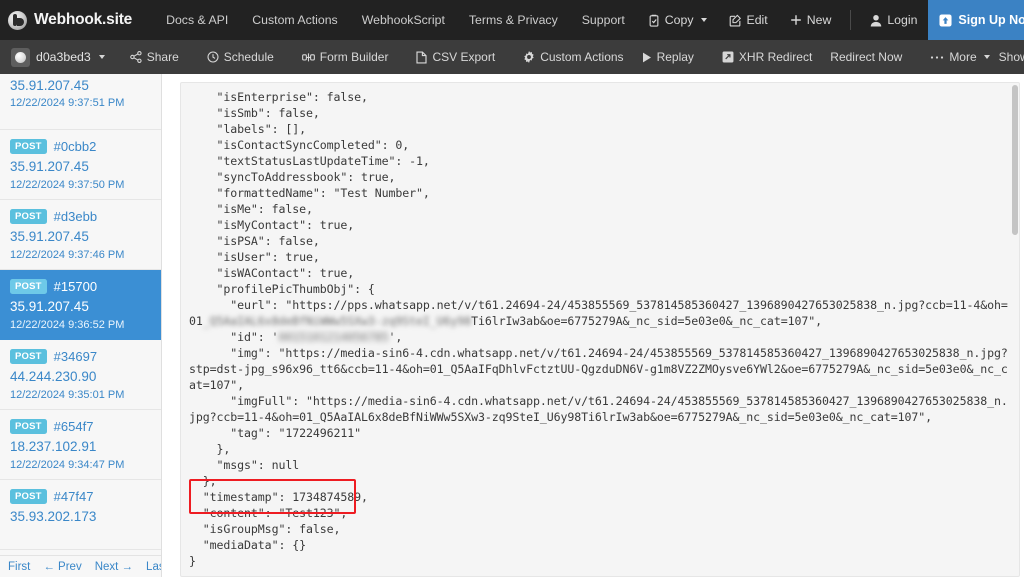  What do you see at coordinates (73, 497) in the screenshot?
I see `request-id: #47f47` at bounding box center [73, 497].